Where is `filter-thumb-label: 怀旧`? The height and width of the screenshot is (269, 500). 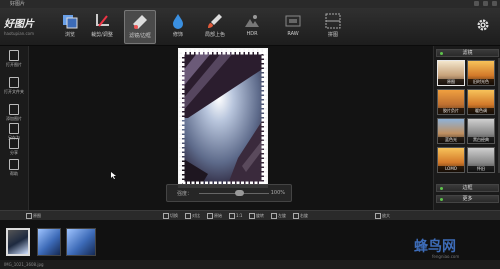 filter-thumb-label: 怀旧 is located at coordinates (481, 169).